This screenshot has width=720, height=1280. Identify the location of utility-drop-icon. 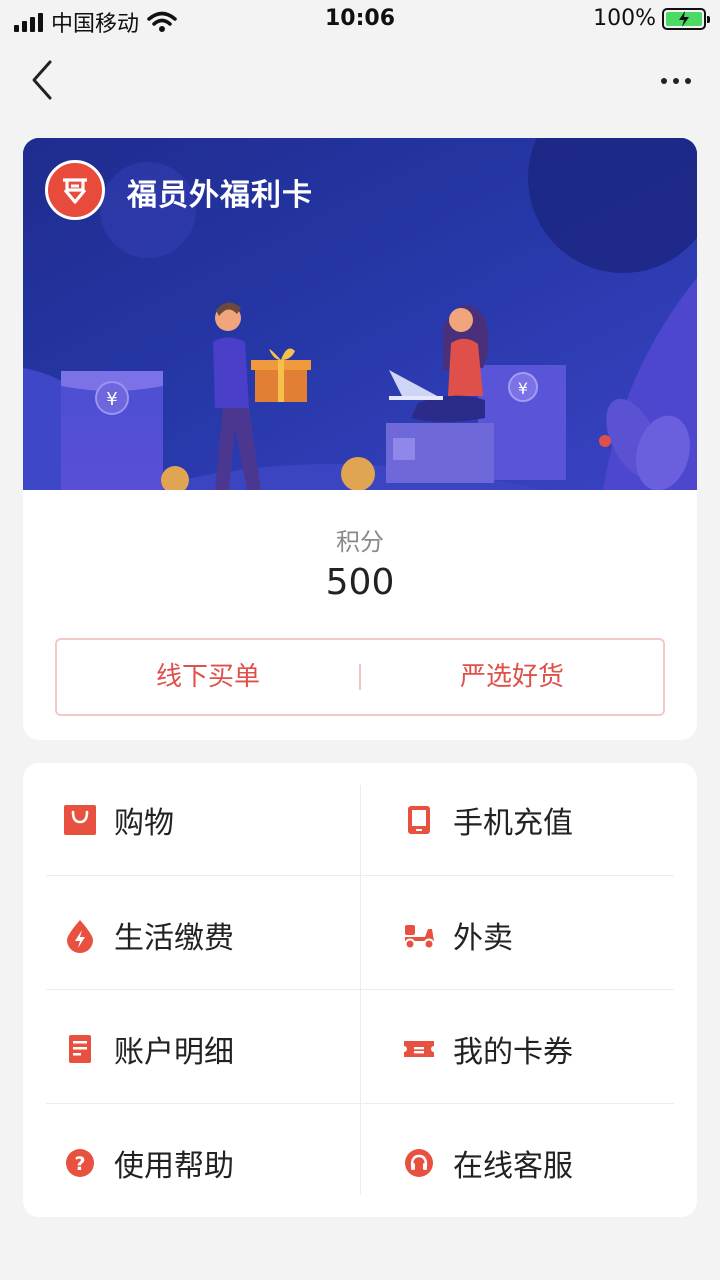
(80, 935).